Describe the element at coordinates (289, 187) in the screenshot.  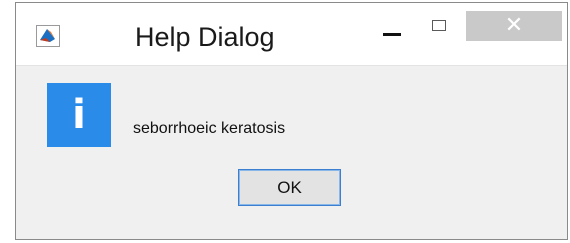
I see `ok-button: OK` at that location.